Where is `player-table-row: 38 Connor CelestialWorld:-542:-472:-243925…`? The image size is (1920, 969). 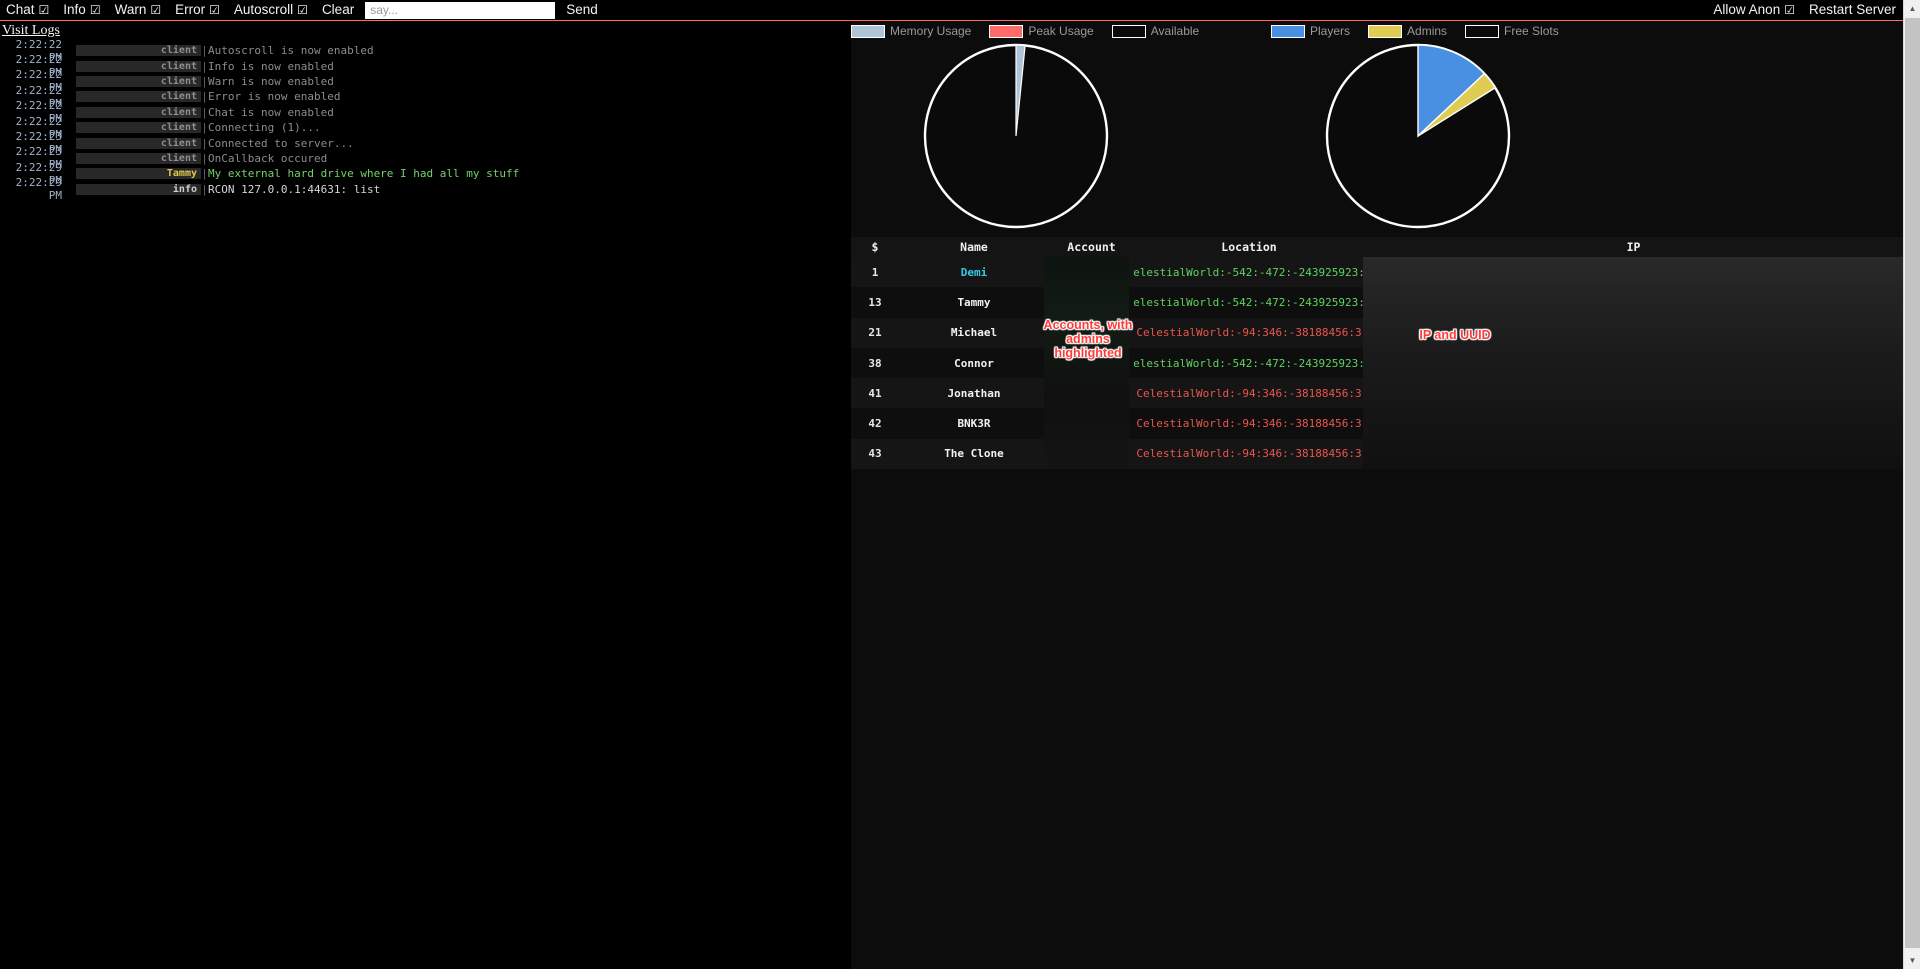 player-table-row: 38 Connor CelestialWorld:-542:-472:-243925… is located at coordinates (1377, 363).